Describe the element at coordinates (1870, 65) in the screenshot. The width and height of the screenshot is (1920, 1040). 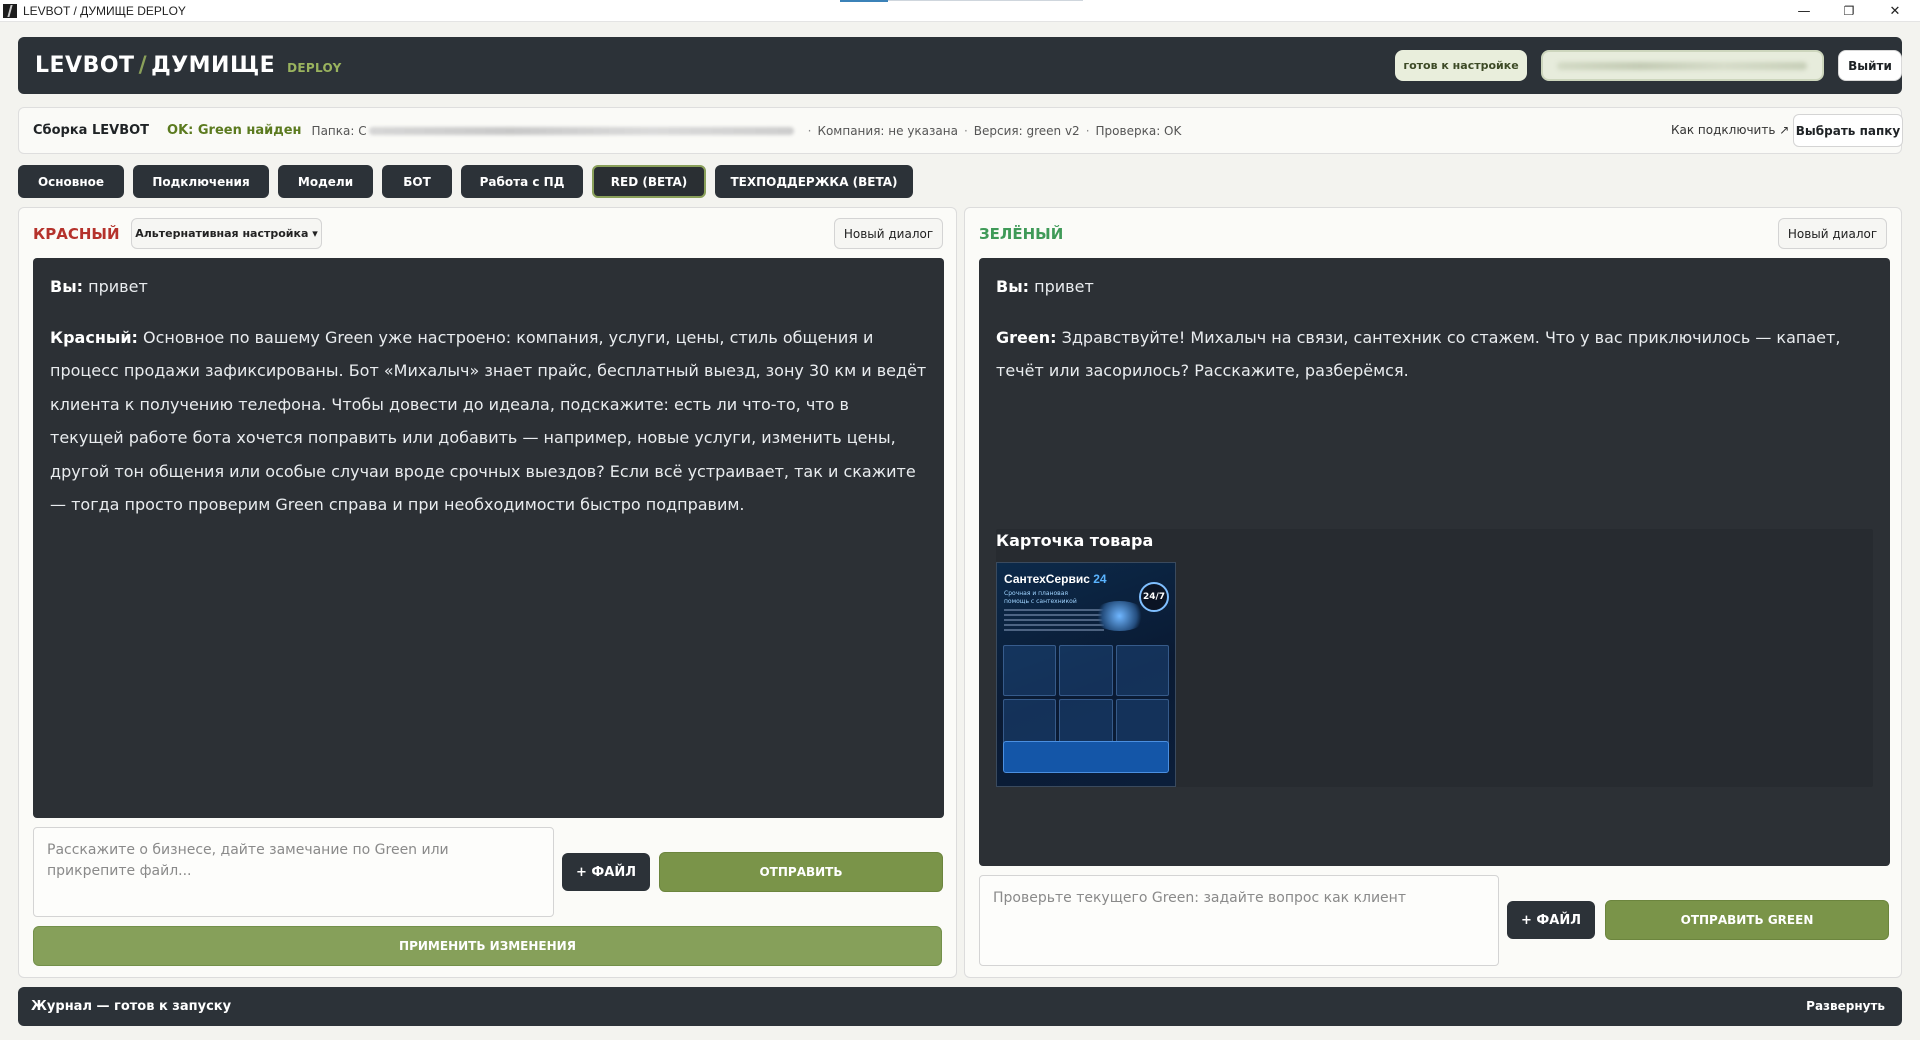
I see `logout-button: Выйти` at that location.